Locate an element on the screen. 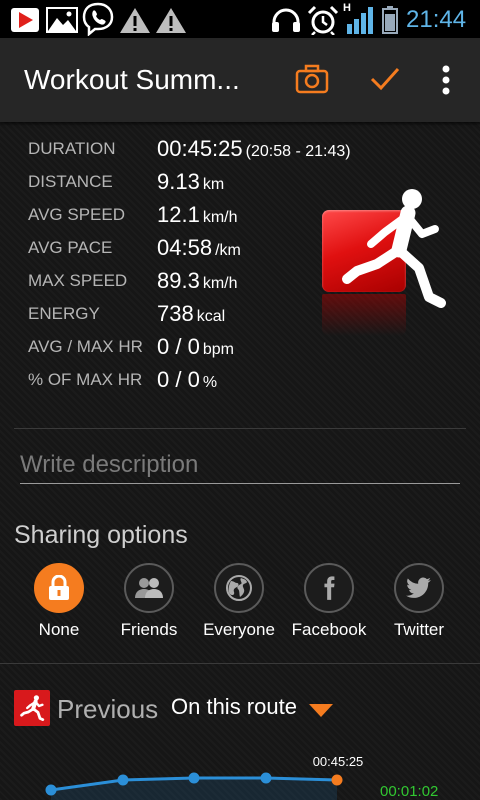  battery-icon is located at coordinates (390, 20).